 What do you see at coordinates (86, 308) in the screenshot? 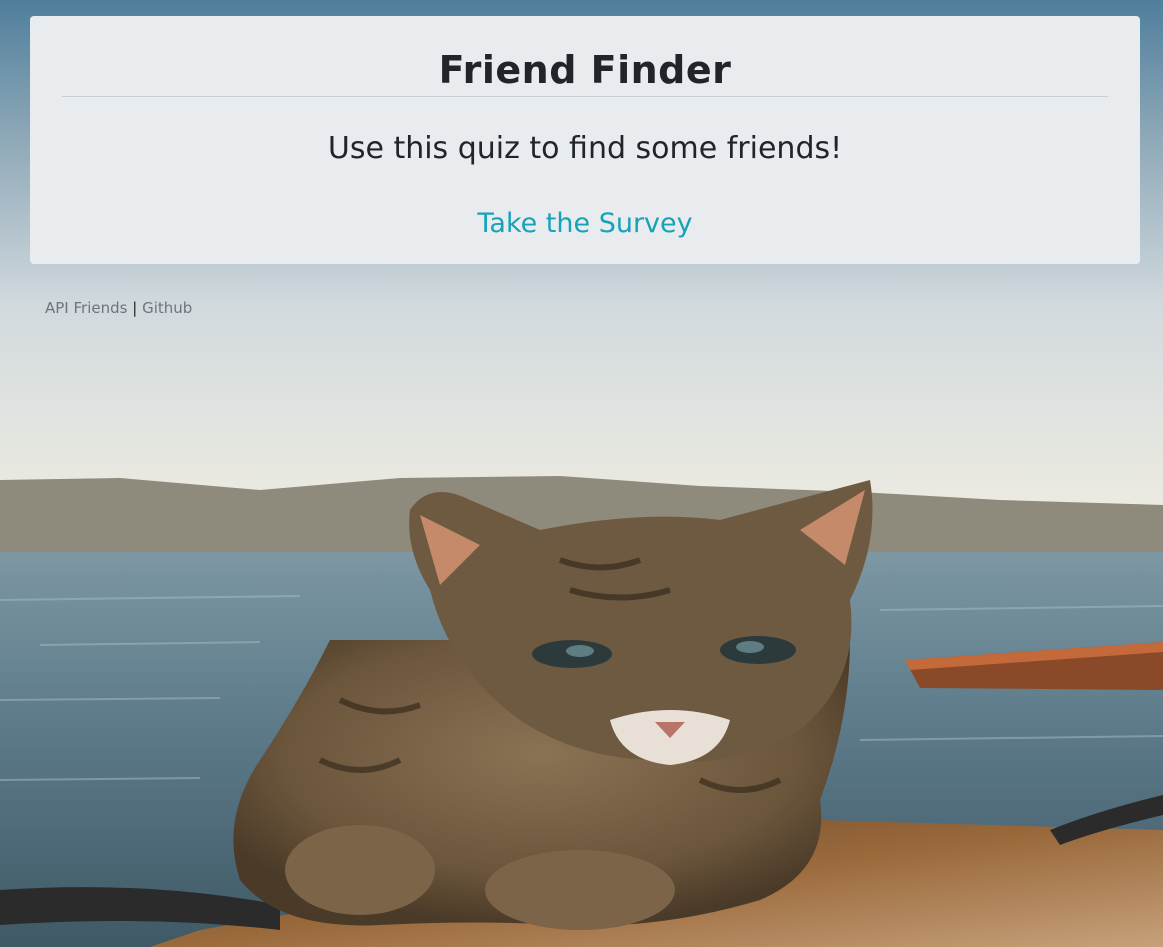
I see `api-friends-link: API Friends` at bounding box center [86, 308].